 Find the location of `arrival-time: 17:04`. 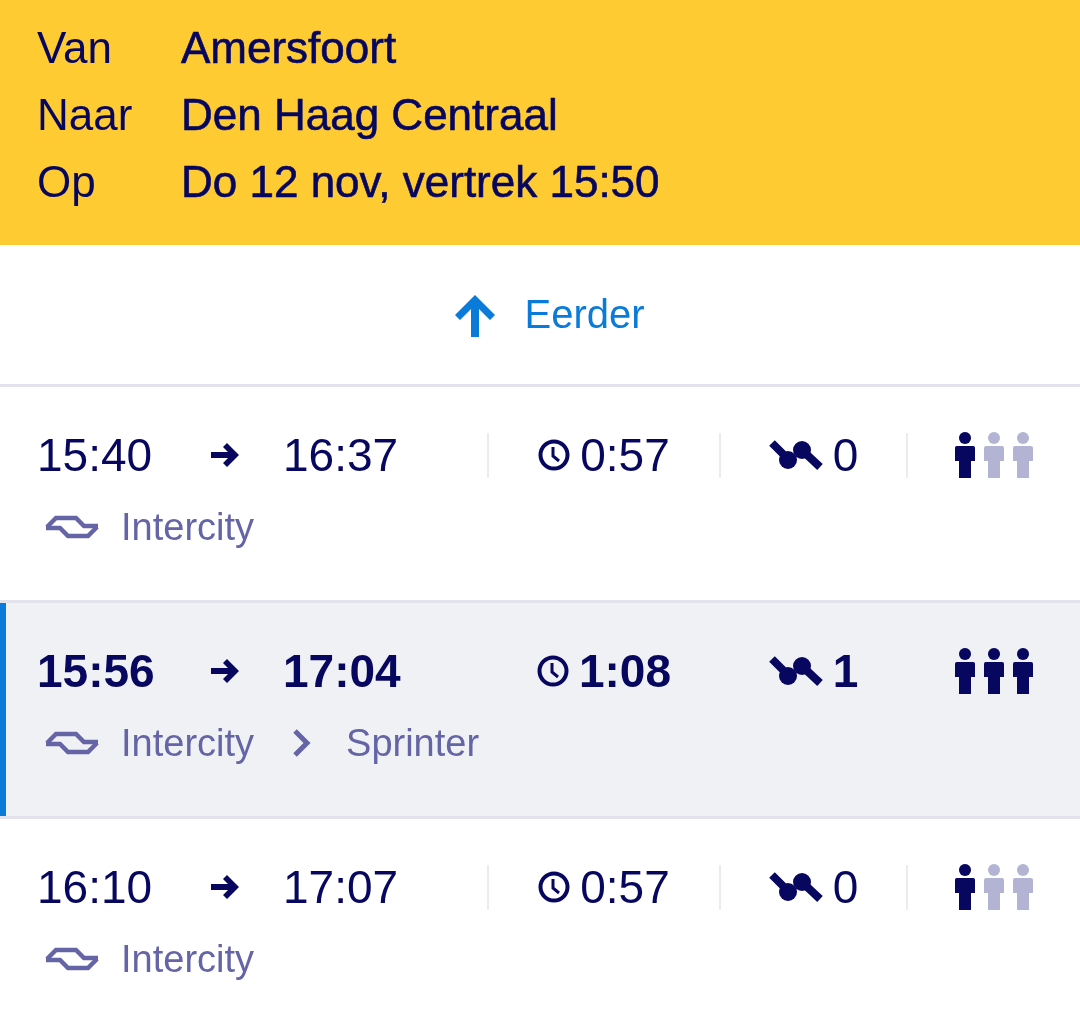

arrival-time: 17:04 is located at coordinates (342, 671).